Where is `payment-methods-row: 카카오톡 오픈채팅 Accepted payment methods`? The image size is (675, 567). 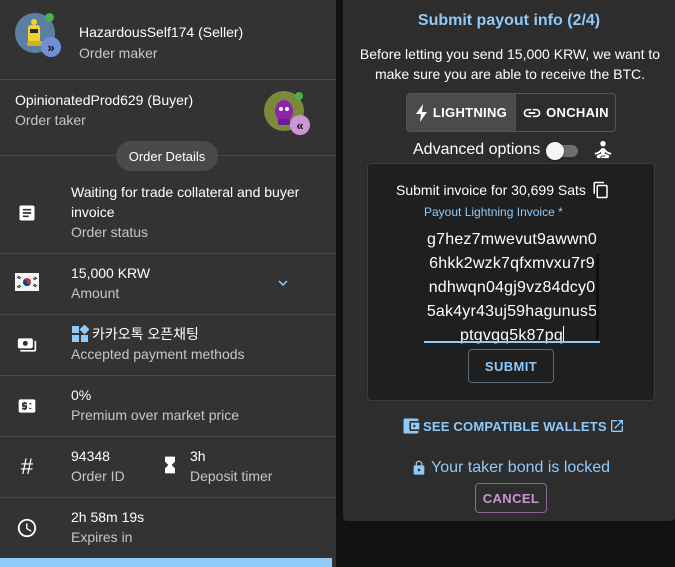 payment-methods-row: 카카오톡 오픈채팅 Accepted payment methods is located at coordinates (168, 345).